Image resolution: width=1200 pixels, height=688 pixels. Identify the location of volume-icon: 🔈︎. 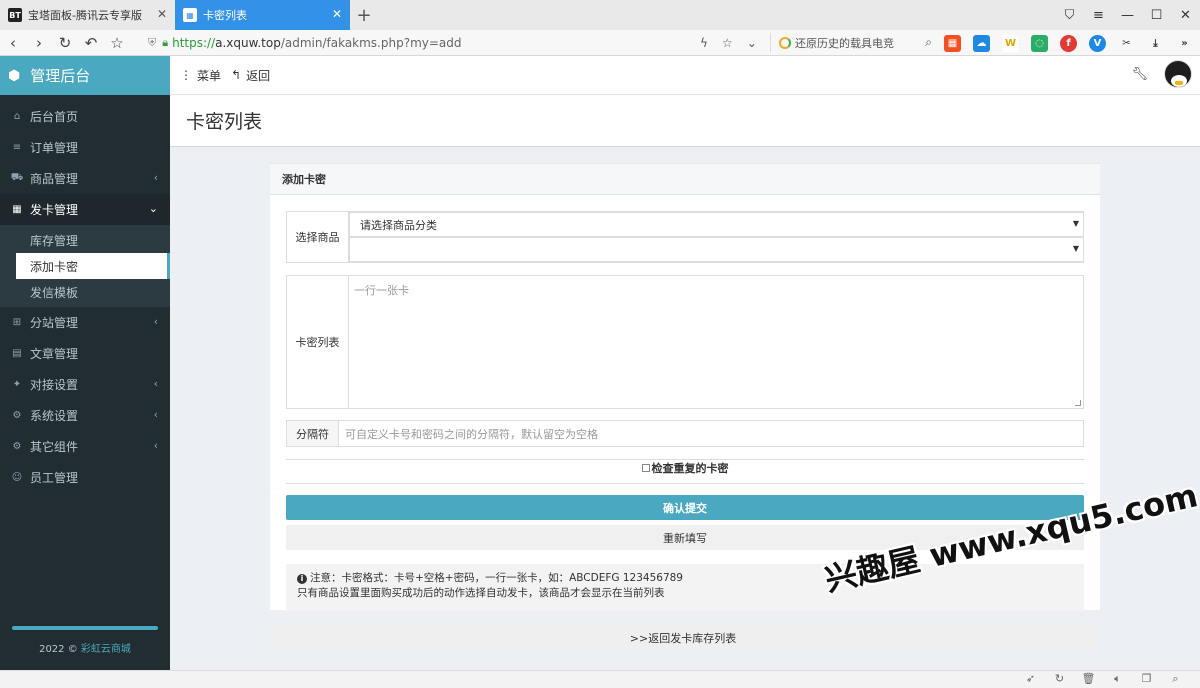
(1117, 679).